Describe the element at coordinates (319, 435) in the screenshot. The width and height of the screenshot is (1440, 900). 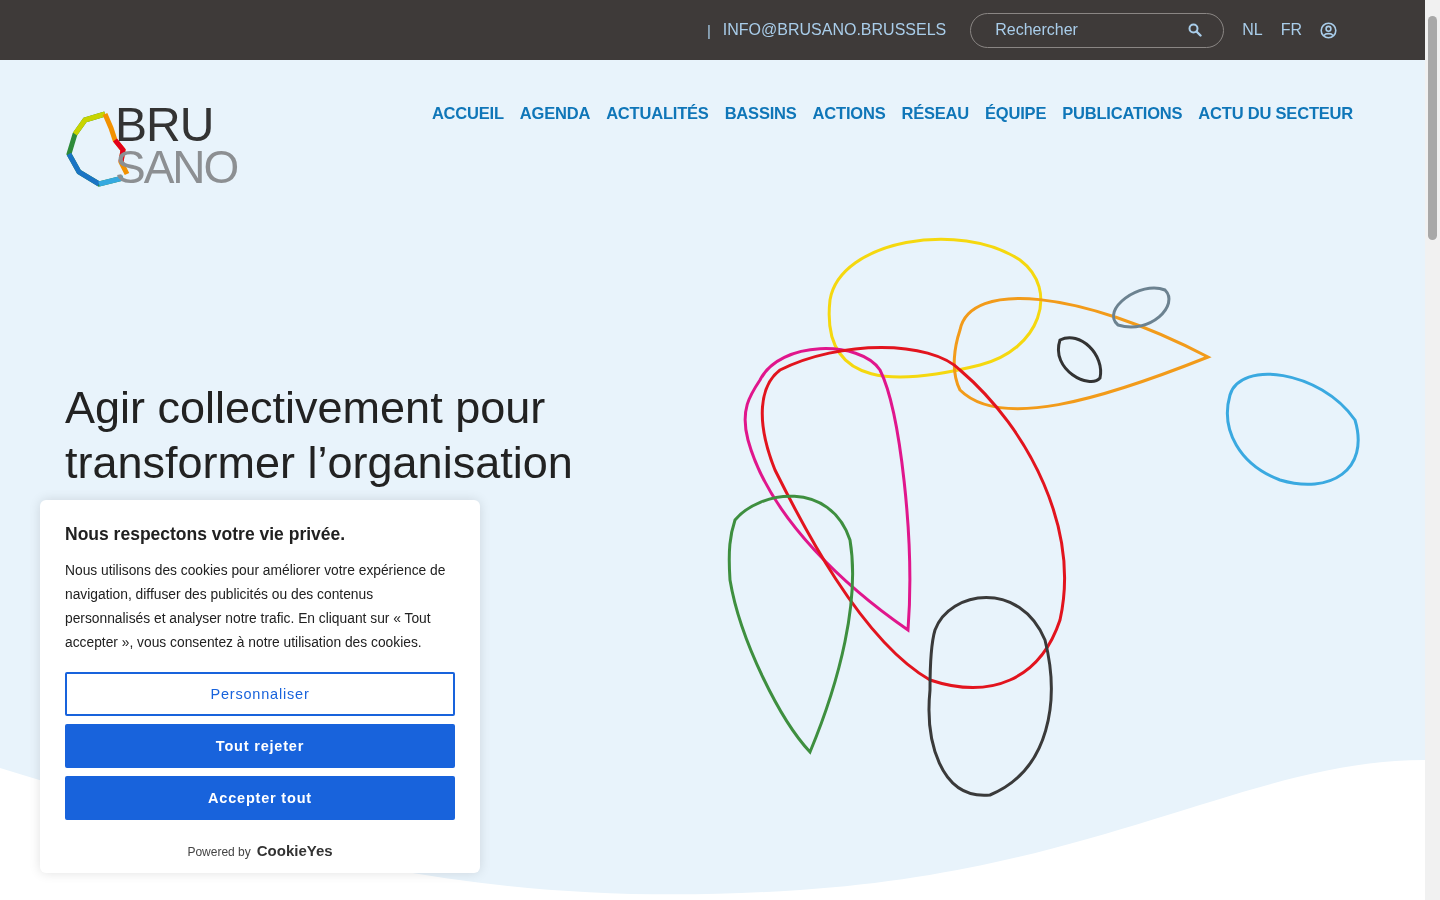
I see `hero-heading: Agir collectivement pour transformer l’organisation` at that location.